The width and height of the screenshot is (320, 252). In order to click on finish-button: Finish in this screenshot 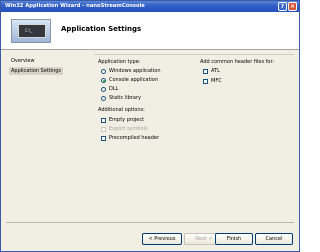, I will do `click(234, 239)`.